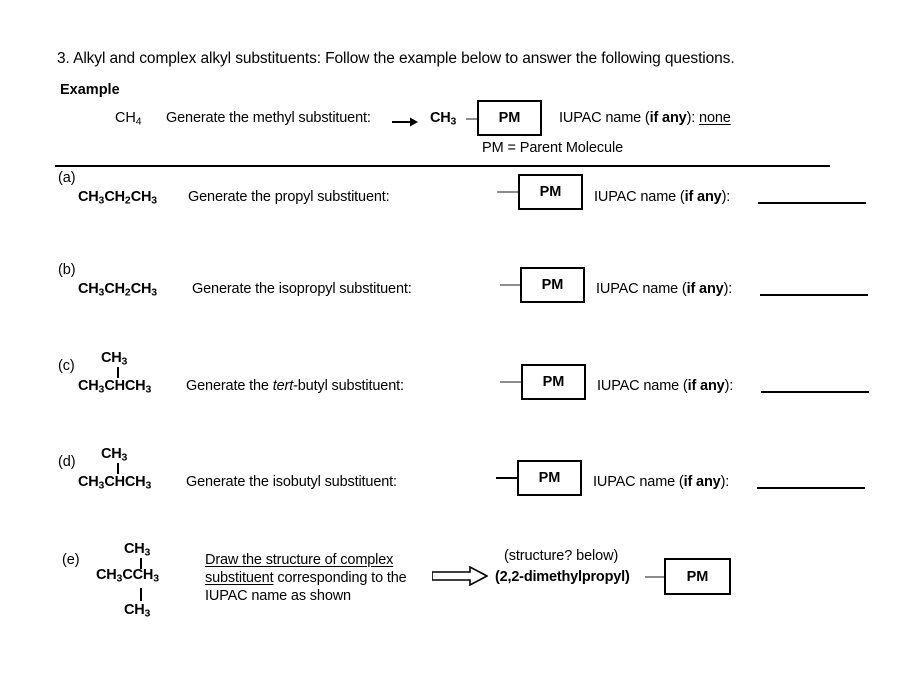 The image size is (923, 677). Describe the element at coordinates (814, 295) in the screenshot. I see `row-b-answer-blank` at that location.